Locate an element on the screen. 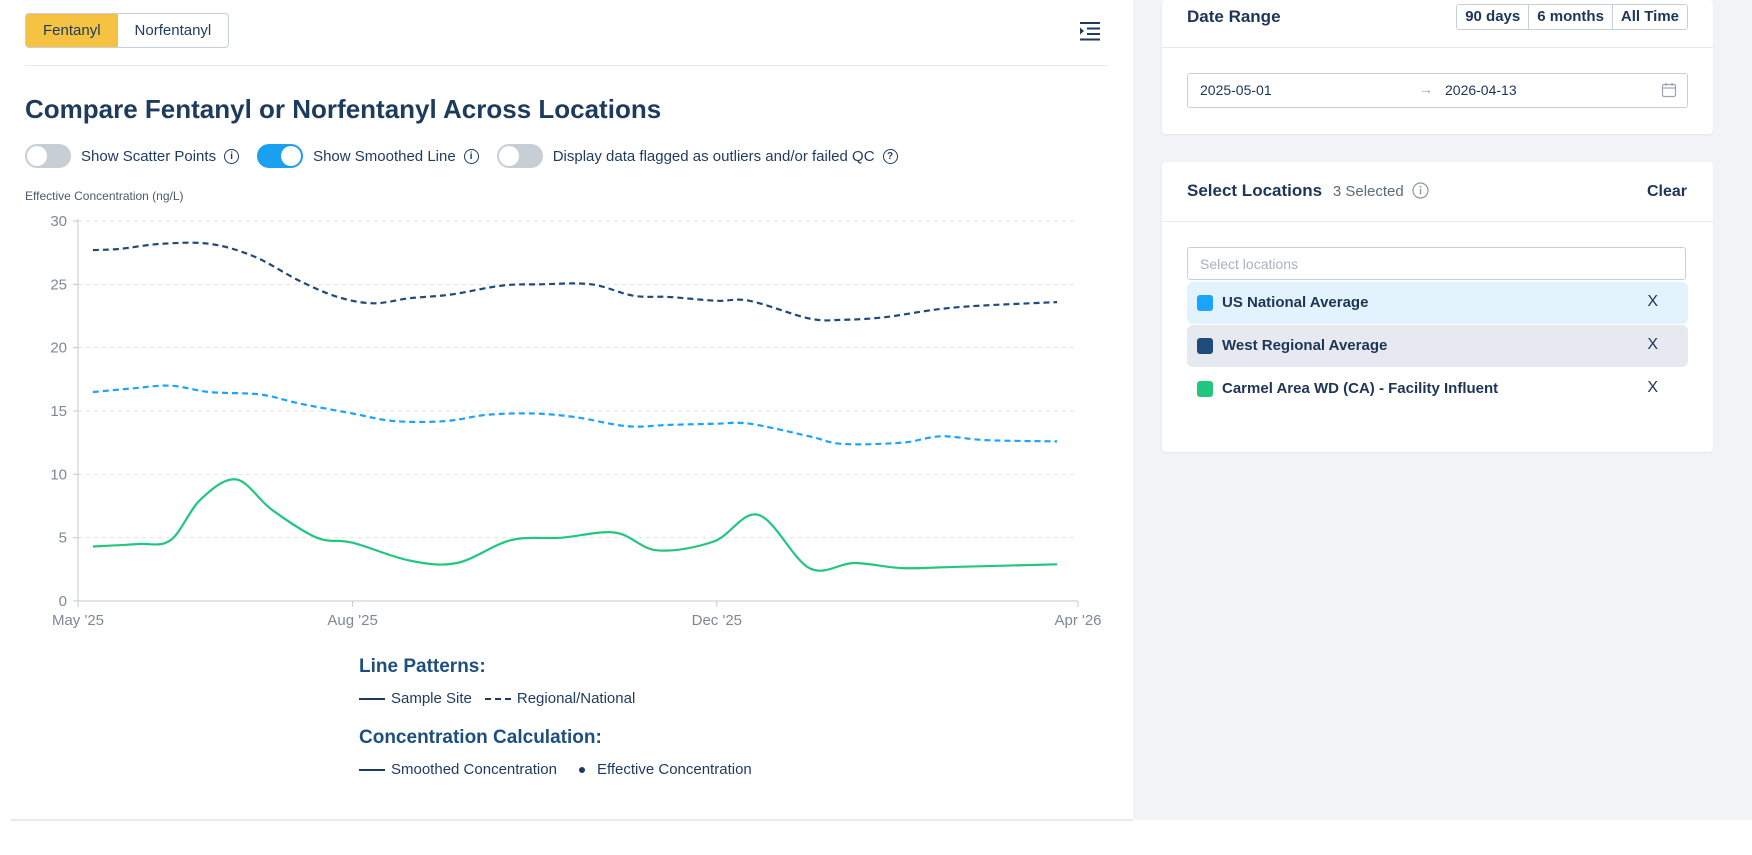 Image resolution: width=1752 pixels, height=855 pixels. scatter-toggle is located at coordinates (48, 156).